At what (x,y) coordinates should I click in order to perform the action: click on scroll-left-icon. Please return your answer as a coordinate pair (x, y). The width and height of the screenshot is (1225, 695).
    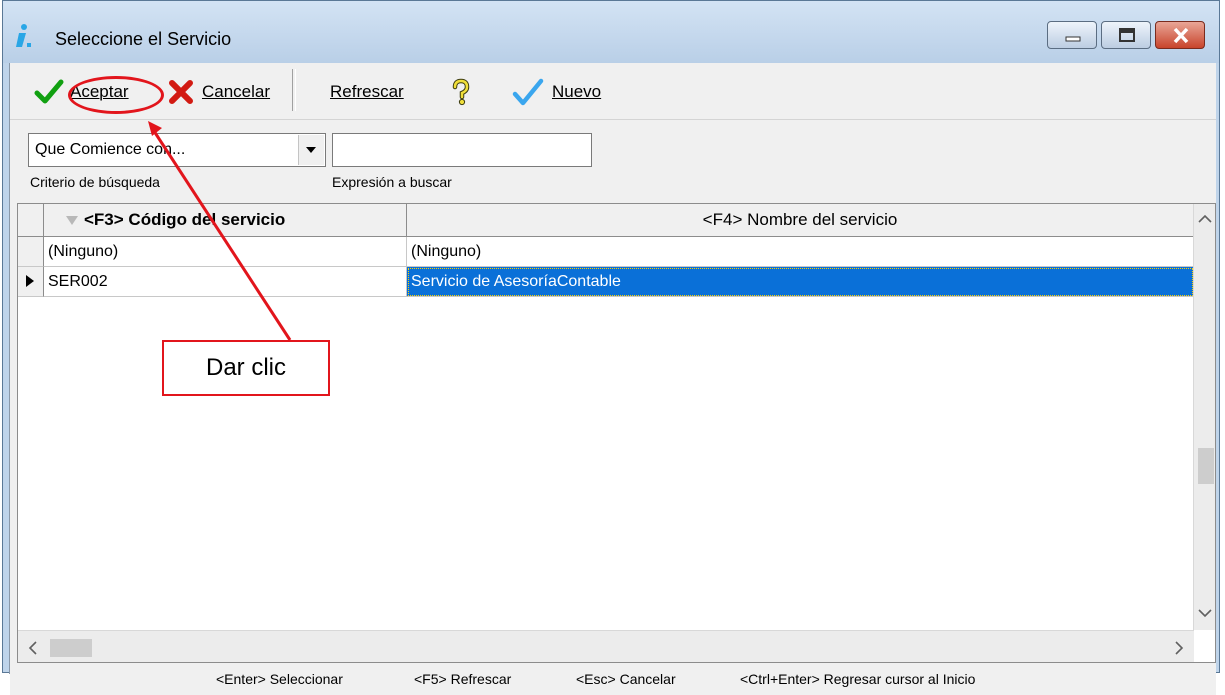
    Looking at the image, I should click on (33, 648).